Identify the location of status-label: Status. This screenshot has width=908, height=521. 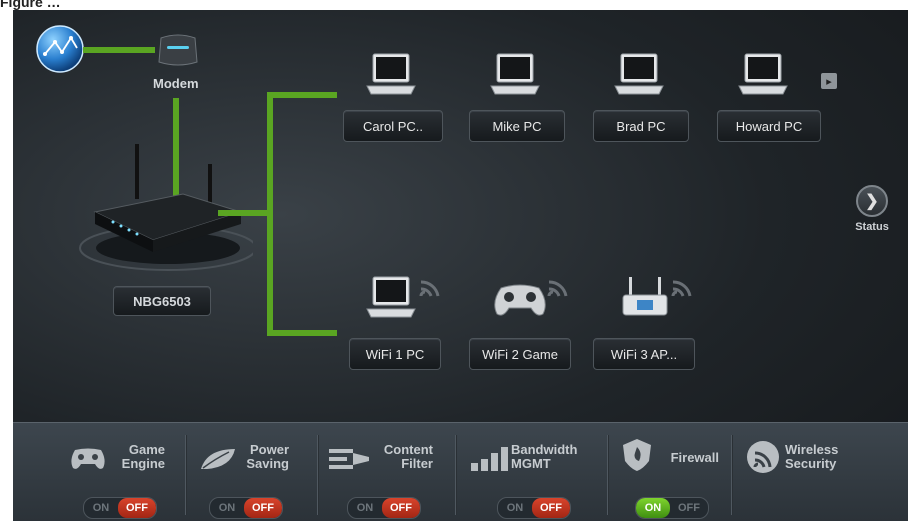
(872, 227).